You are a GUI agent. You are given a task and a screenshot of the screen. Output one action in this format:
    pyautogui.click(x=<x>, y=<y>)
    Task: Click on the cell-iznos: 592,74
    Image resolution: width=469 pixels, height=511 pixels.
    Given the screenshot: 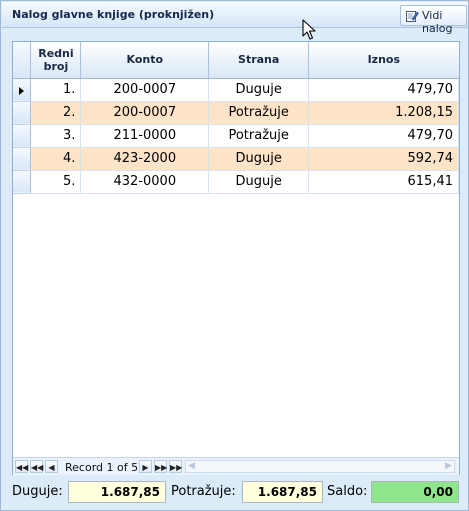 What is the action you would take?
    pyautogui.click(x=383, y=159)
    